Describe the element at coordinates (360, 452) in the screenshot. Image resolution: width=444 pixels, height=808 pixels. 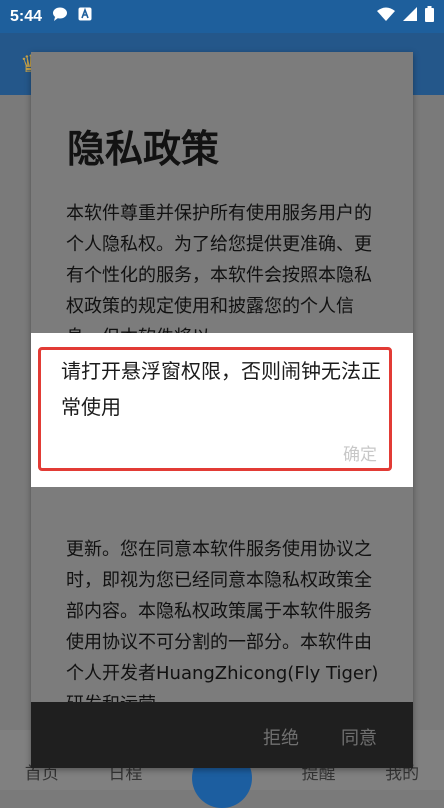
I see `confirm-button: 确定` at that location.